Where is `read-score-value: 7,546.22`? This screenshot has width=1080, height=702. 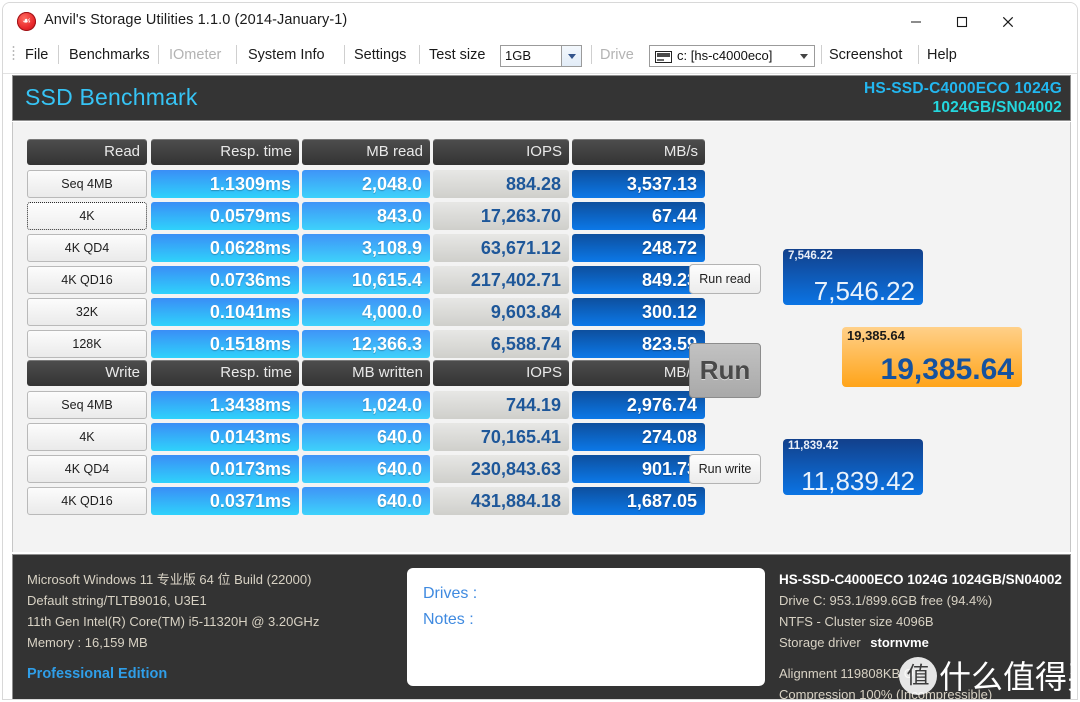
read-score-value: 7,546.22 is located at coordinates (864, 290).